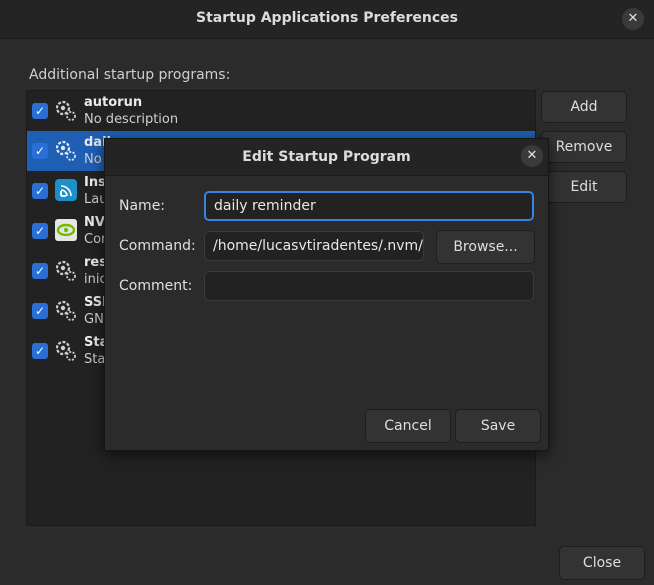 This screenshot has width=654, height=585. What do you see at coordinates (130, 75) in the screenshot?
I see `section-label: Additional startup programs:` at bounding box center [130, 75].